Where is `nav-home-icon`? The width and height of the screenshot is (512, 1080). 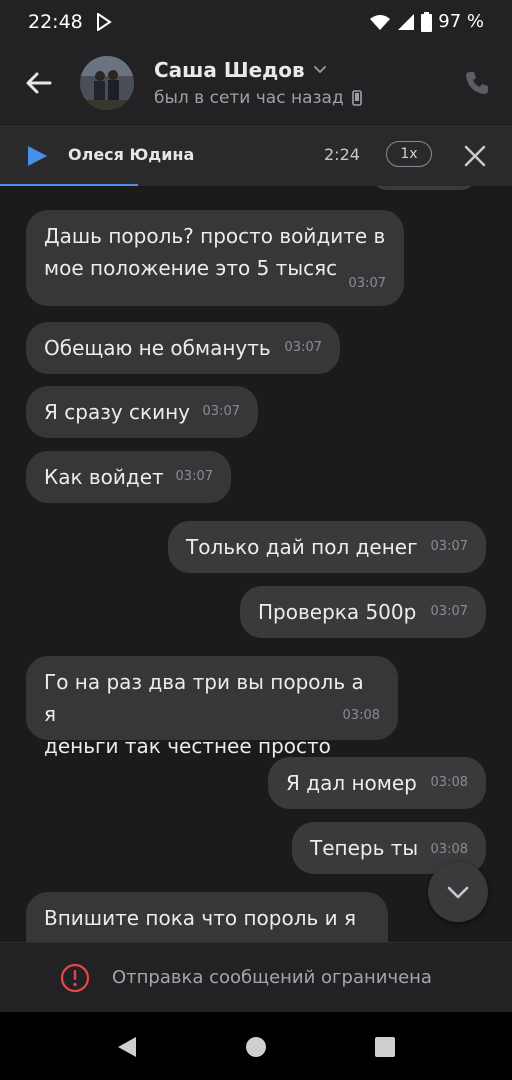 nav-home-icon is located at coordinates (256, 1047).